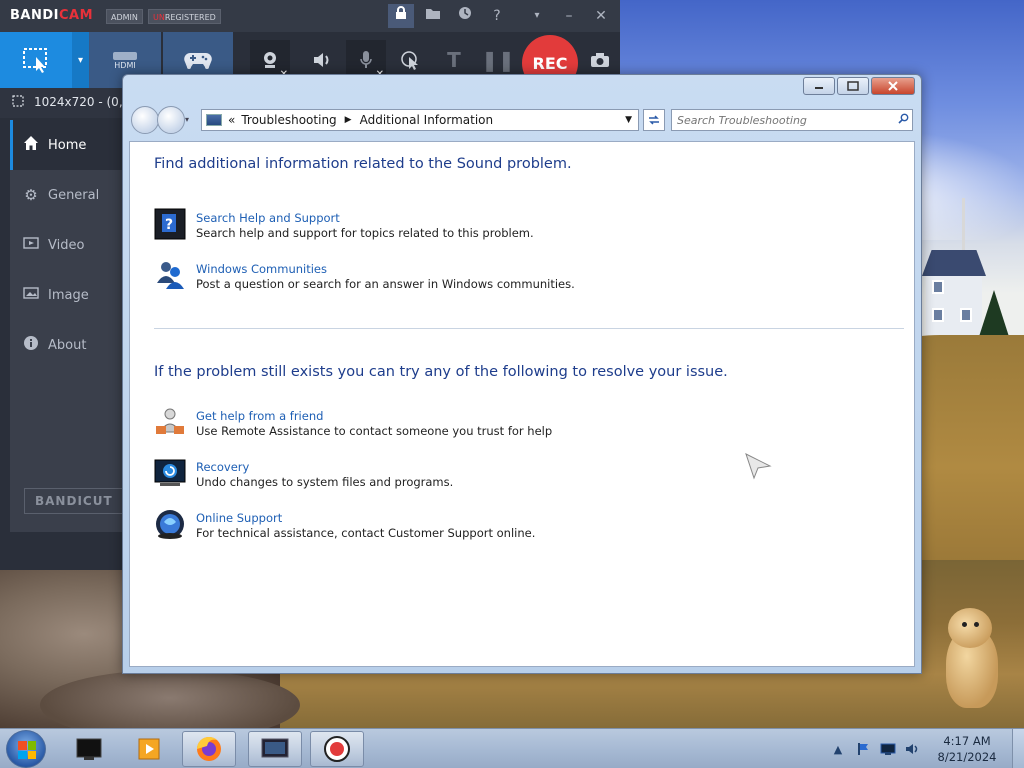 This screenshot has width=1024, height=768. I want to click on sidebar-item-label: General, so click(74, 195).